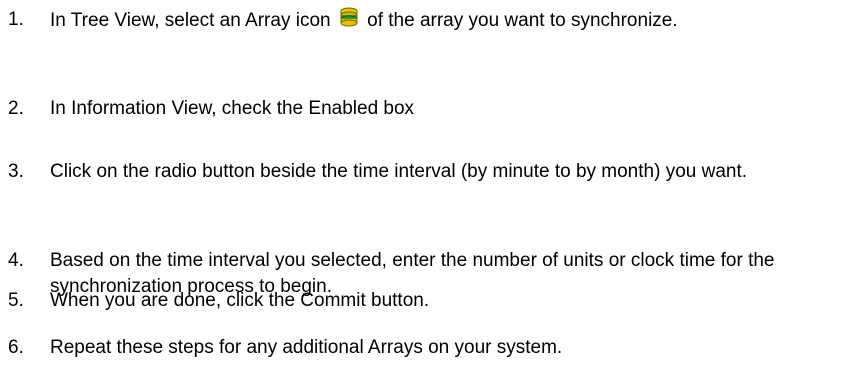 The image size is (845, 379). Describe the element at coordinates (16, 300) in the screenshot. I see `step-number: 5.` at that location.